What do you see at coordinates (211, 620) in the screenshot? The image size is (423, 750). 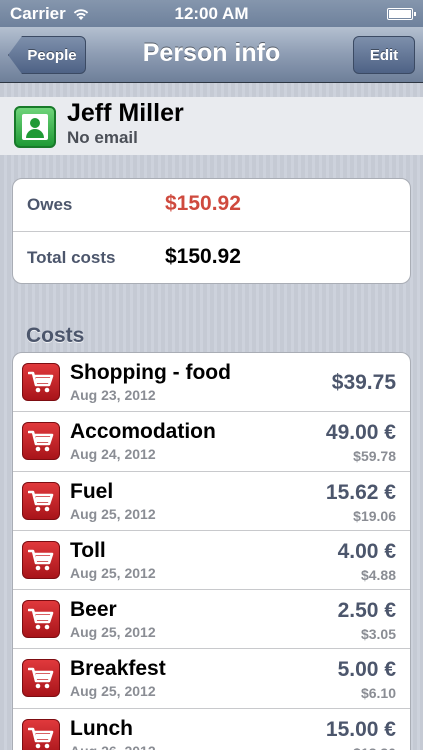 I see `cost-row: Beer Aug 25, 2012 2.50 € $3.05` at bounding box center [211, 620].